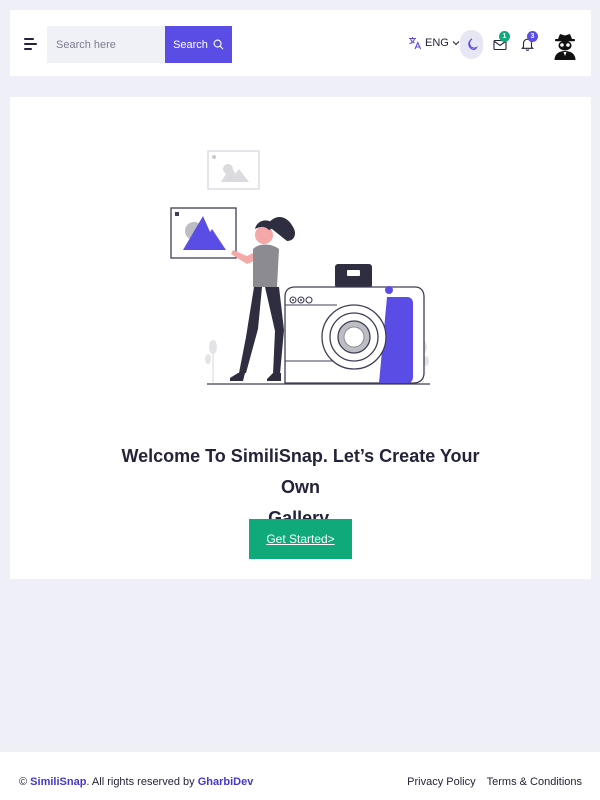  What do you see at coordinates (504, 36) in the screenshot?
I see `messages-badge: 1` at bounding box center [504, 36].